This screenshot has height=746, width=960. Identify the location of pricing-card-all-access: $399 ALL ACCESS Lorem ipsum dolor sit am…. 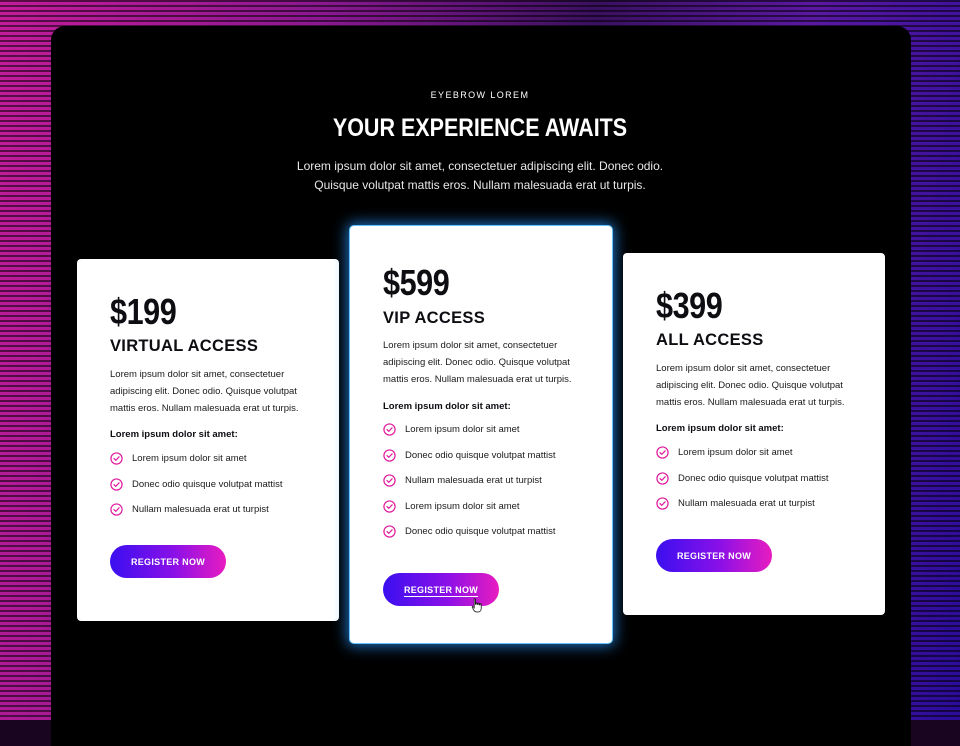
(754, 434).